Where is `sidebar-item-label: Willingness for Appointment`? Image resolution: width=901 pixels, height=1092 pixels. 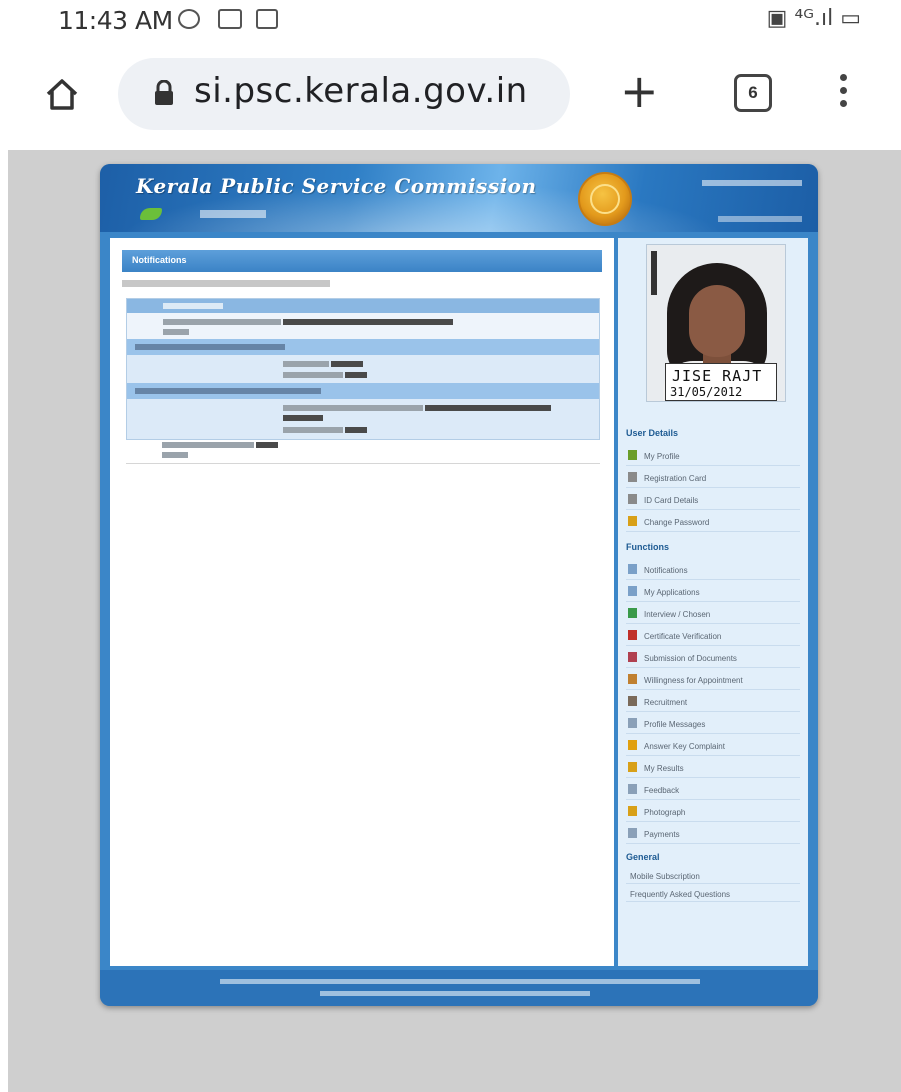 sidebar-item-label: Willingness for Appointment is located at coordinates (693, 680).